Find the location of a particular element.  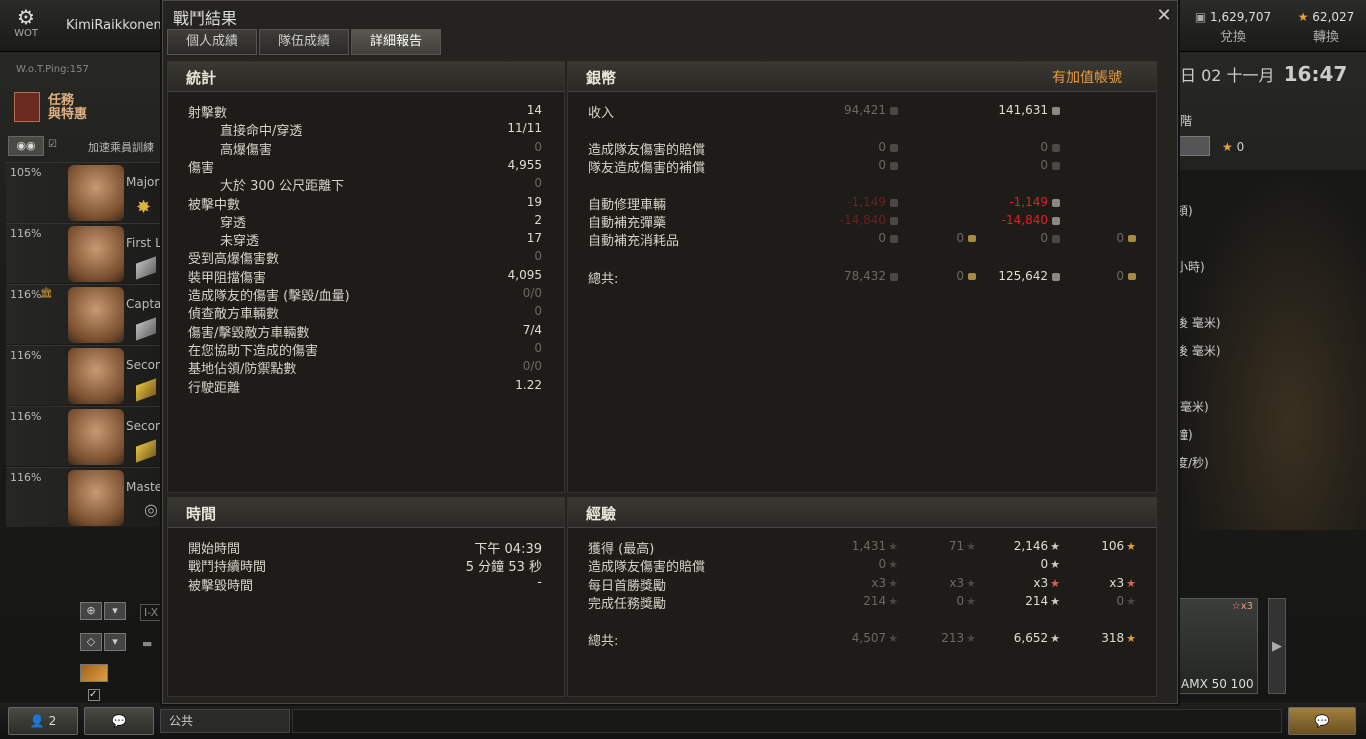

xp-b: 71 ★ is located at coordinates (962, 546).